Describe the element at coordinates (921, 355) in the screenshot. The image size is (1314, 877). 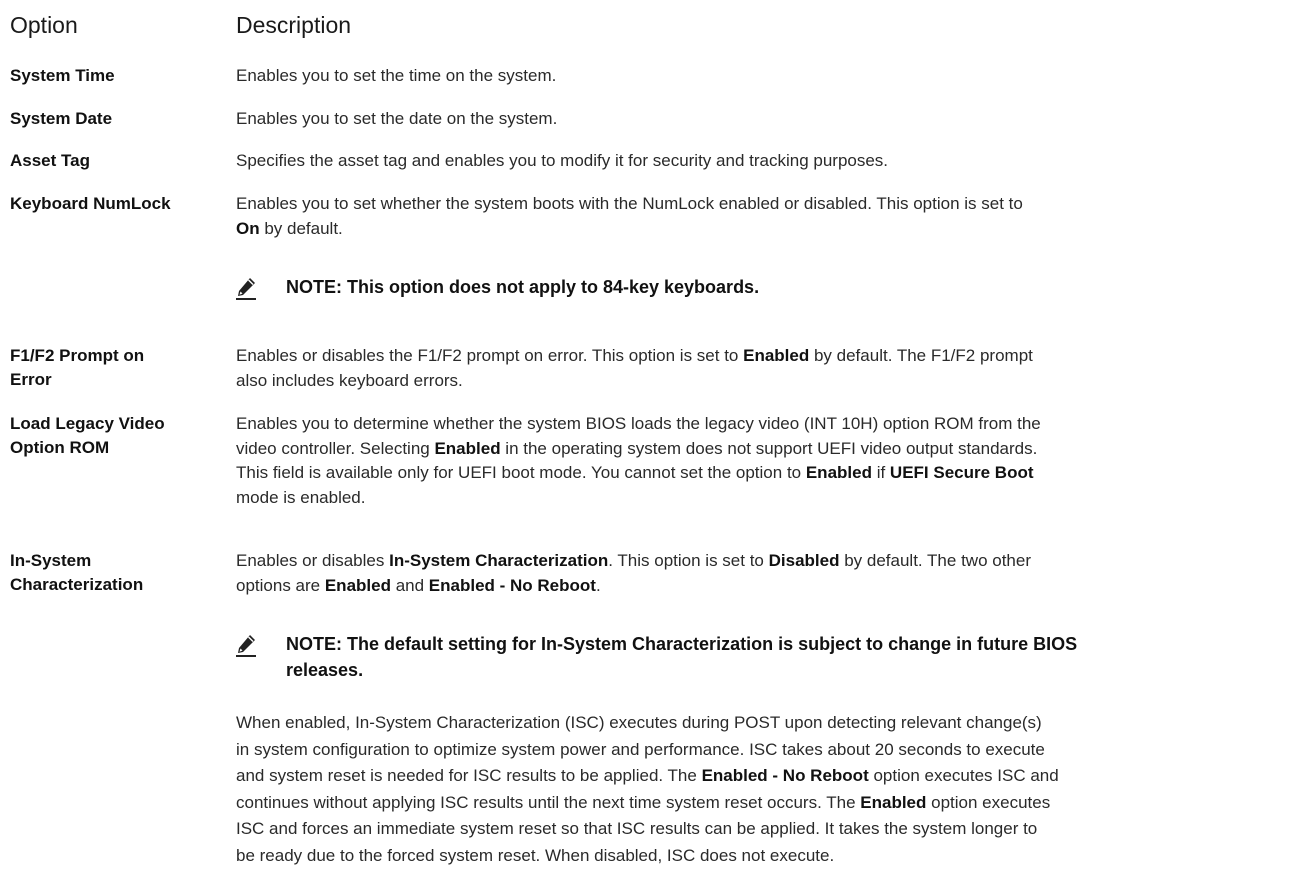
I see `desc-text: by default. The F1/F2 prompt` at that location.